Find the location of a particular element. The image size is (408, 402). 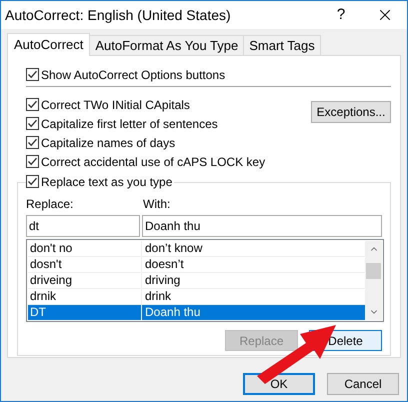

checkbox-label: Capitalize first letter of sentences is located at coordinates (129, 124).